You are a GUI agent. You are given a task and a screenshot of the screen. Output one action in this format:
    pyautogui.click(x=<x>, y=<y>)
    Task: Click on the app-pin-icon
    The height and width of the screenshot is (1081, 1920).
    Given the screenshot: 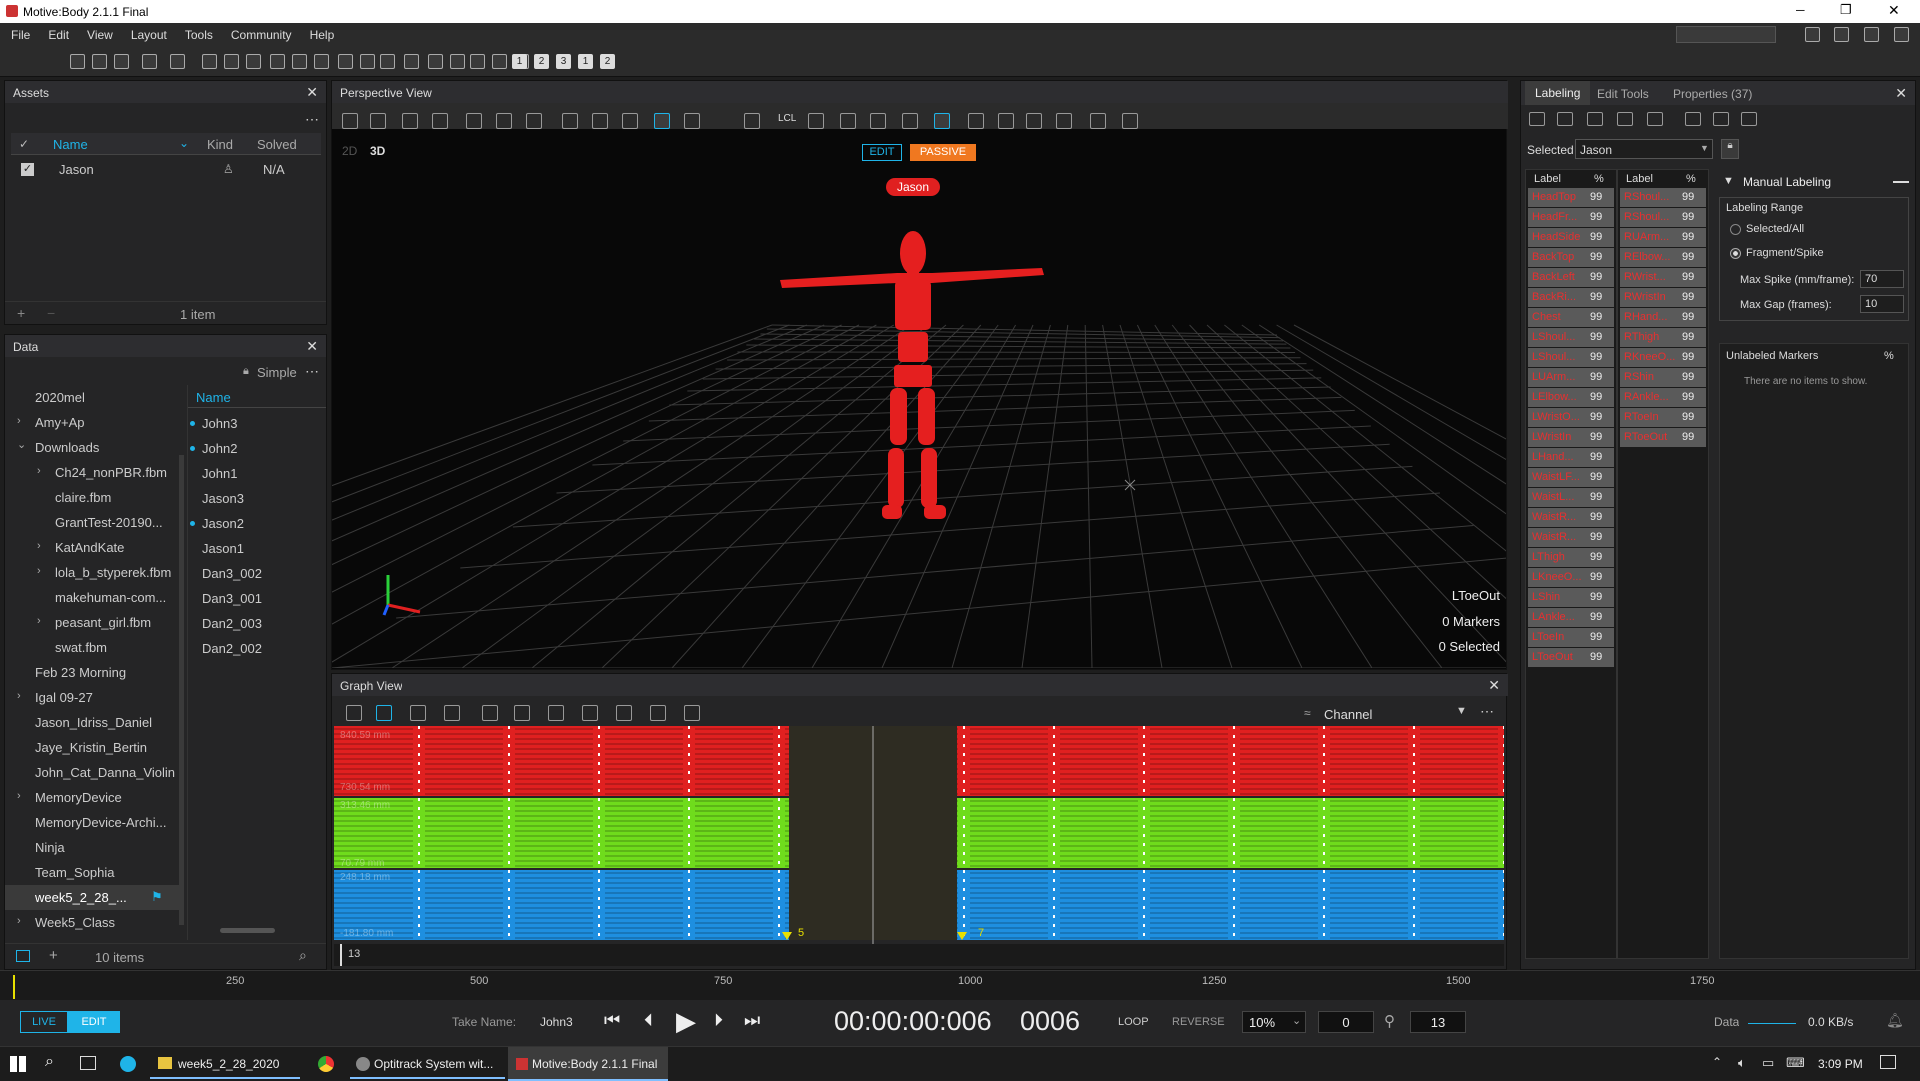 What is the action you would take?
    pyautogui.click(x=128, y=1064)
    